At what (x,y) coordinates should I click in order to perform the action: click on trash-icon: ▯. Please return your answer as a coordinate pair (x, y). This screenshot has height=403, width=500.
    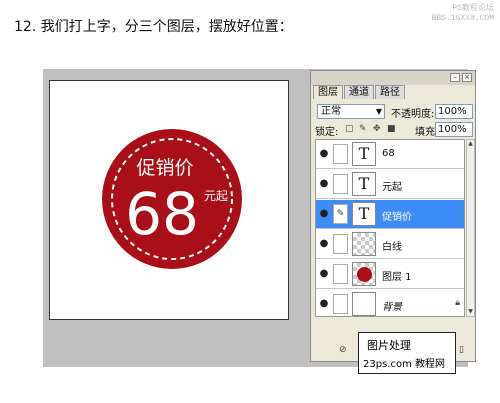
    Looking at the image, I should click on (461, 350).